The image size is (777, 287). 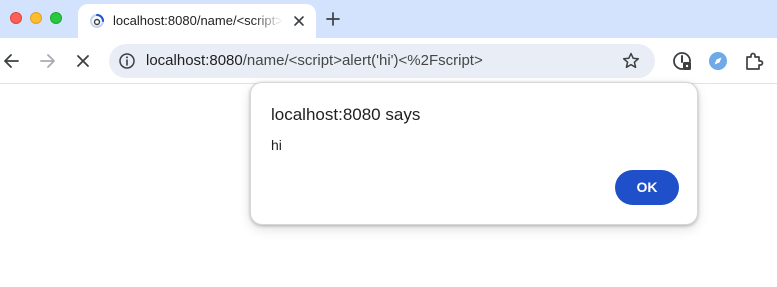 I want to click on dialog-message: hi, so click(x=276, y=145).